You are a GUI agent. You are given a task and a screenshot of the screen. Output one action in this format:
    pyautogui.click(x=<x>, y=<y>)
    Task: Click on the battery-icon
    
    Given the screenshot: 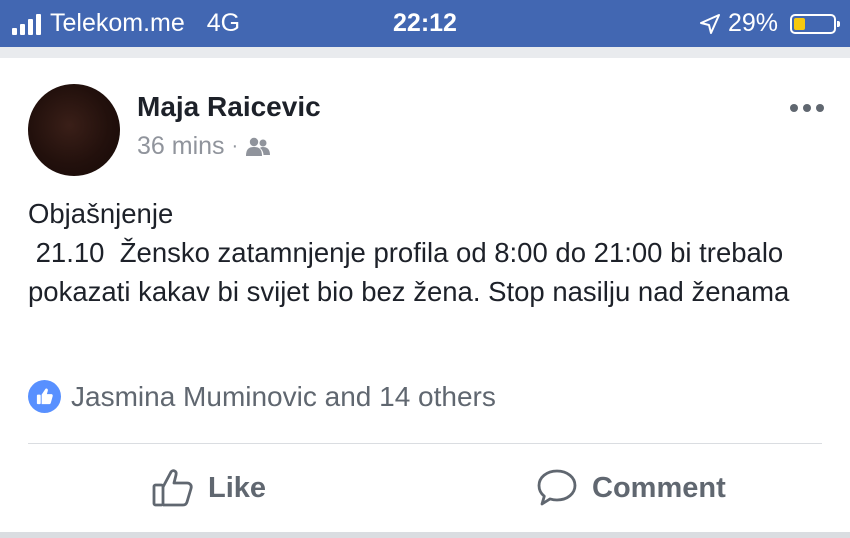 What is the action you would take?
    pyautogui.click(x=815, y=23)
    